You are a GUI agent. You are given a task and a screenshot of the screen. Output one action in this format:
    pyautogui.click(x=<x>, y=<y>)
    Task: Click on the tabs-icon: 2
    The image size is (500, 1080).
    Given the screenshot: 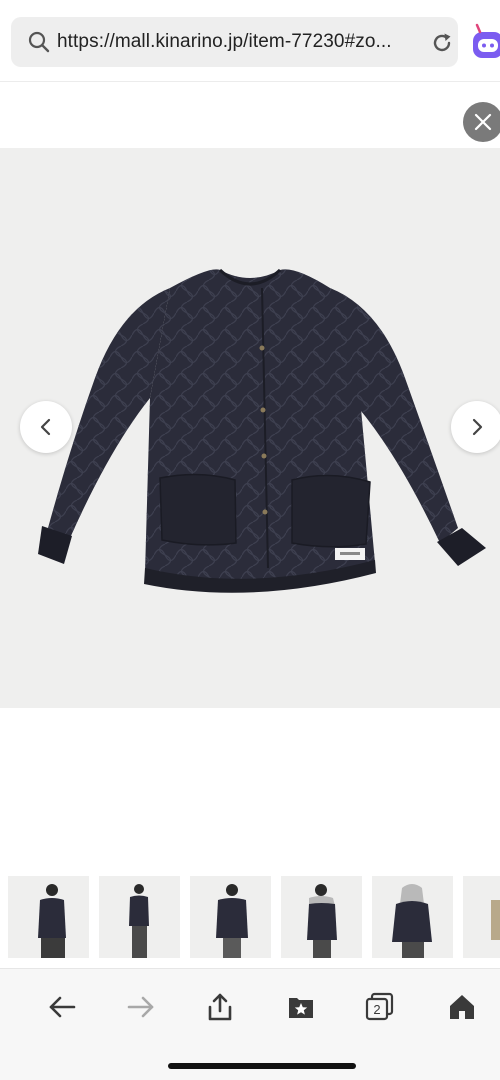 What is the action you would take?
    pyautogui.click(x=379, y=1006)
    